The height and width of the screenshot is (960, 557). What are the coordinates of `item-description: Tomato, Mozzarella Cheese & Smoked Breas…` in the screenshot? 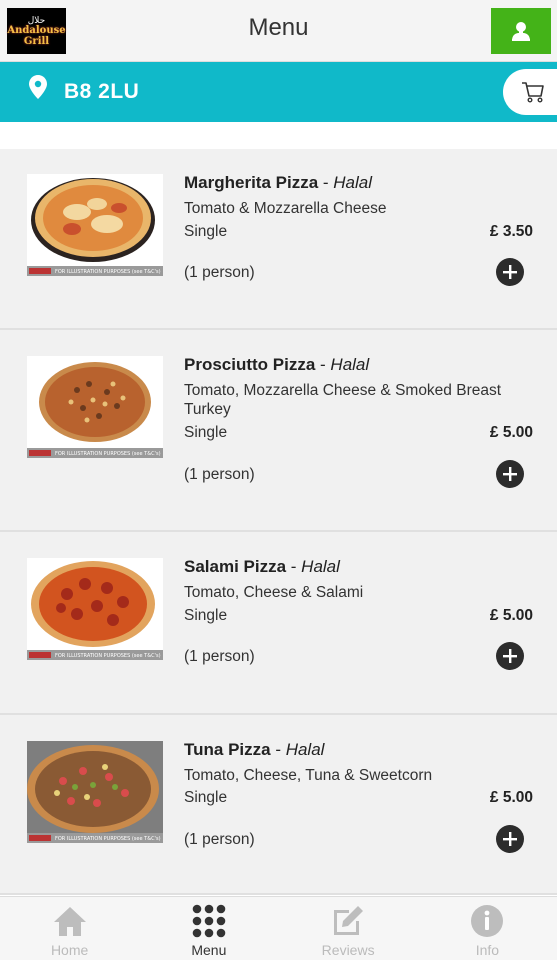 It's located at (343, 400).